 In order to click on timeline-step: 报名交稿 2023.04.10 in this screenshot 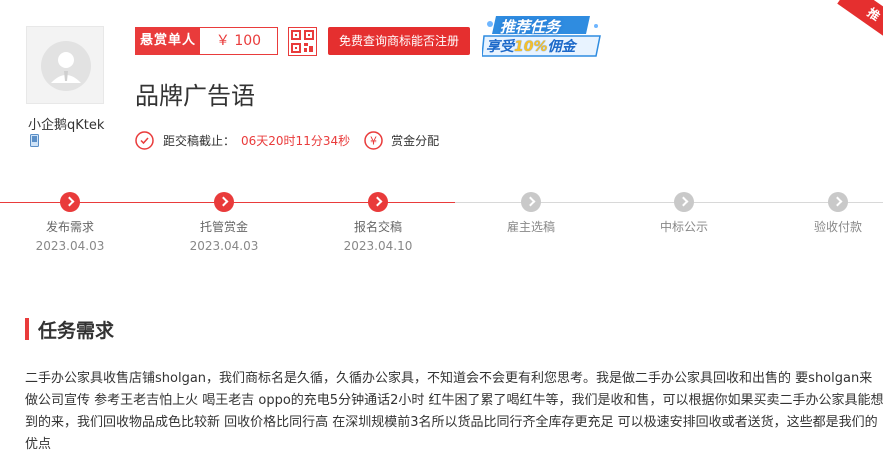, I will do `click(378, 221)`.